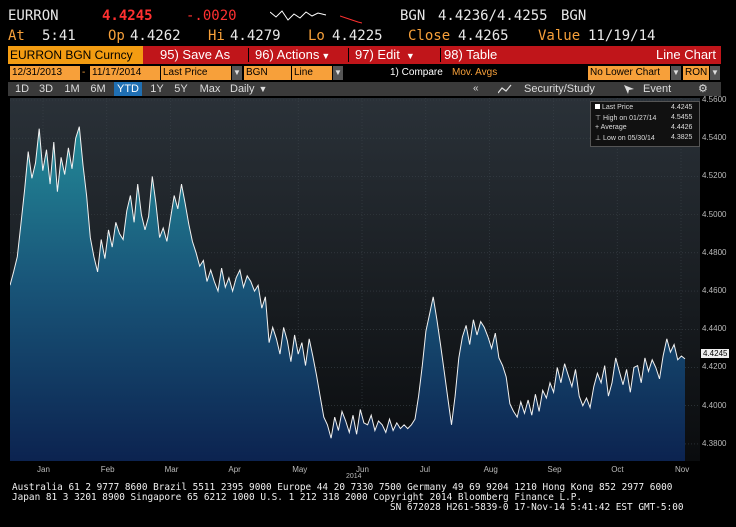  What do you see at coordinates (696, 73) in the screenshot?
I see `unit-select: RON` at bounding box center [696, 73].